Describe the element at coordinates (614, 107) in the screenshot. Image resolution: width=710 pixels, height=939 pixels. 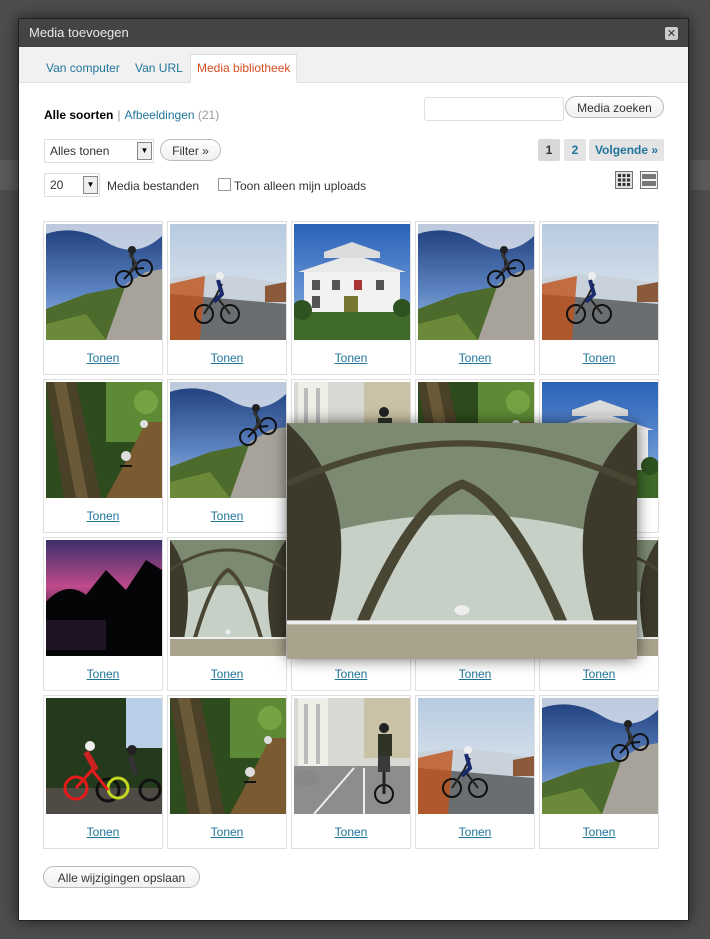
I see `search-media-button: Media zoeken` at that location.